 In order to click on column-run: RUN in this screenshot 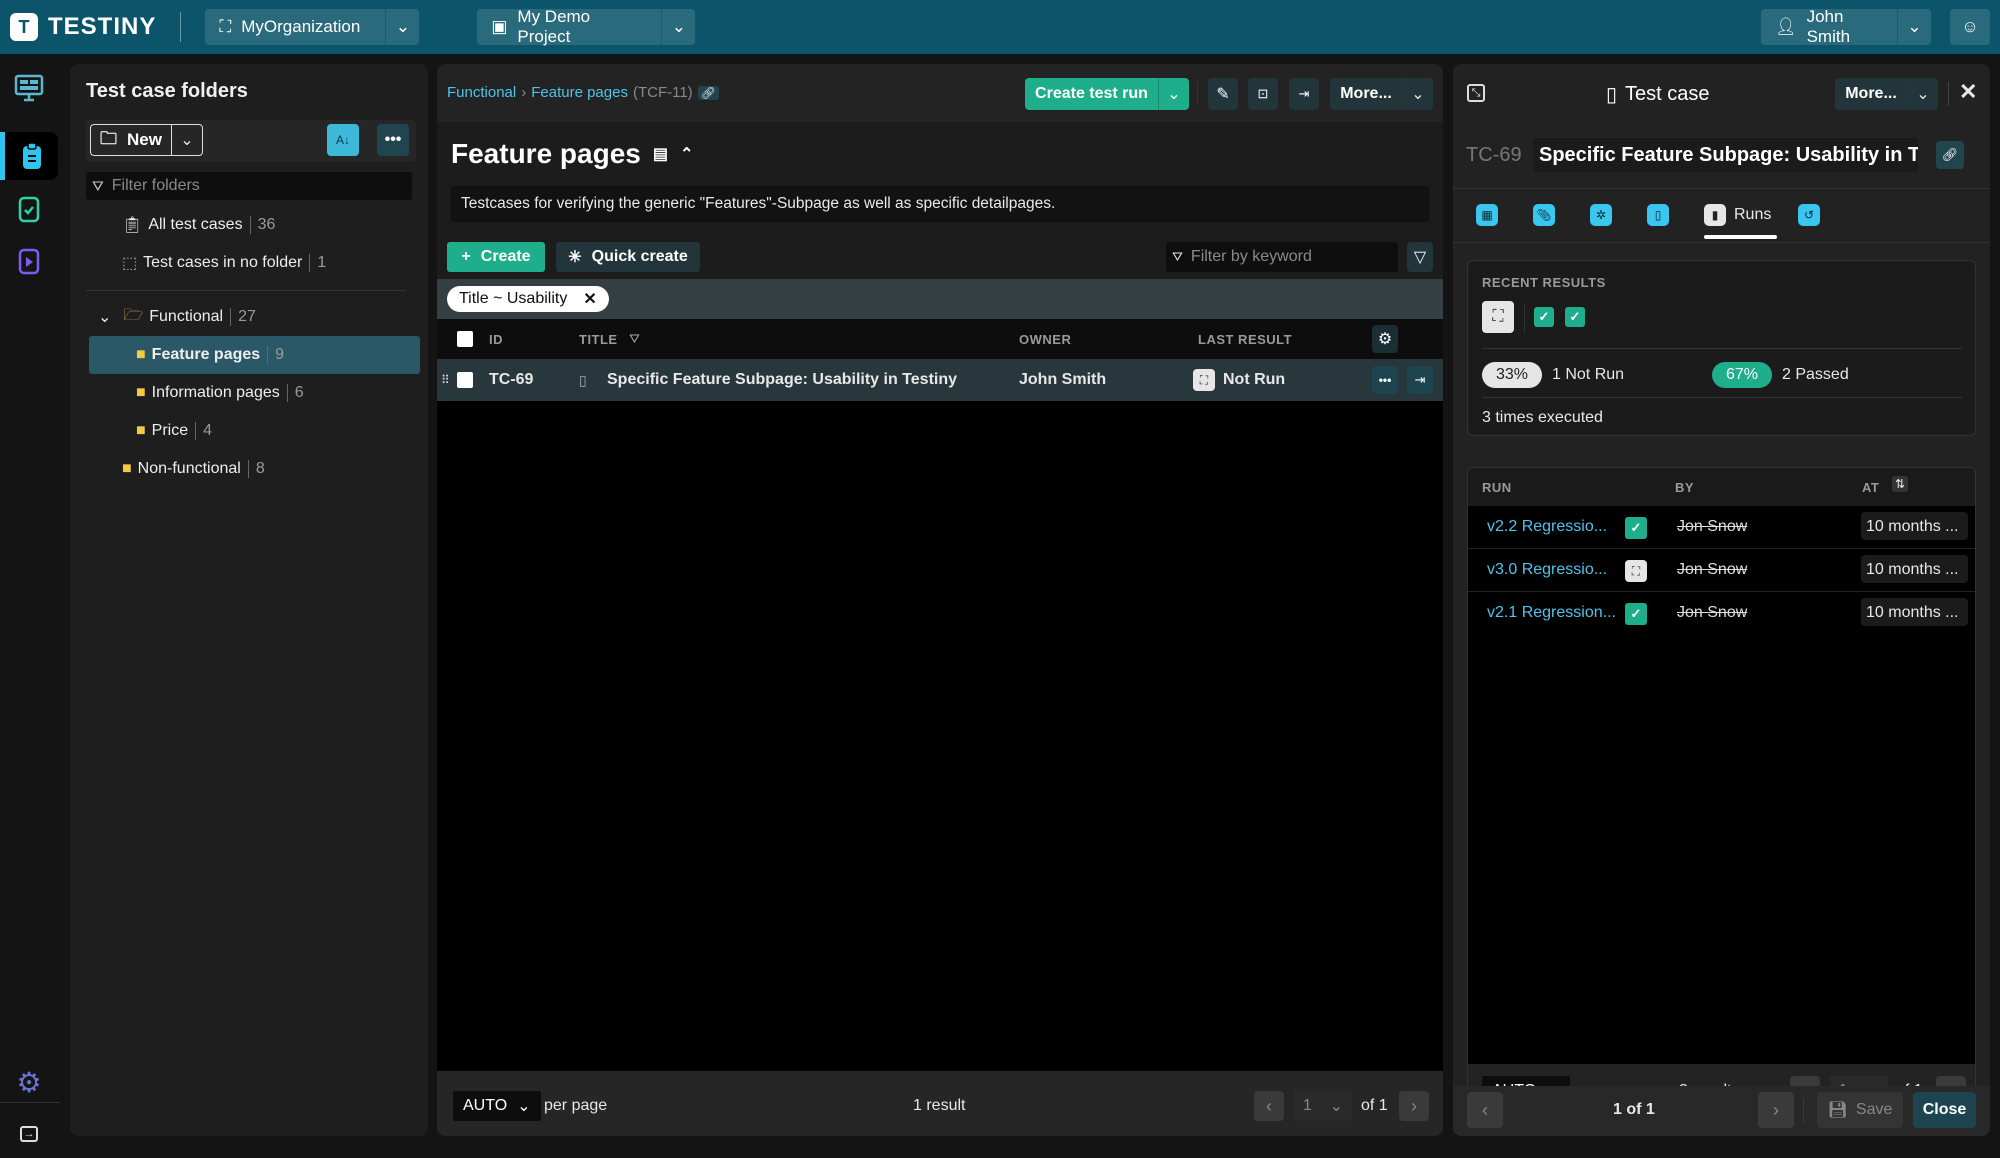, I will do `click(1497, 487)`.